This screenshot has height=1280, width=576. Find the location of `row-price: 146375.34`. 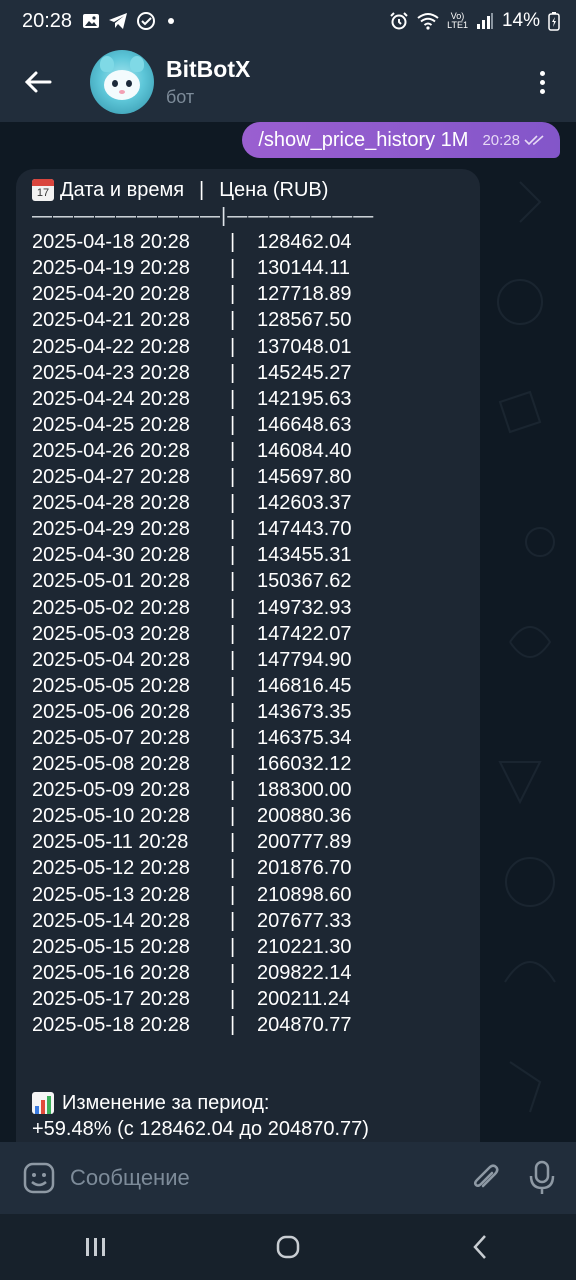

row-price: 146375.34 is located at coordinates (304, 737).